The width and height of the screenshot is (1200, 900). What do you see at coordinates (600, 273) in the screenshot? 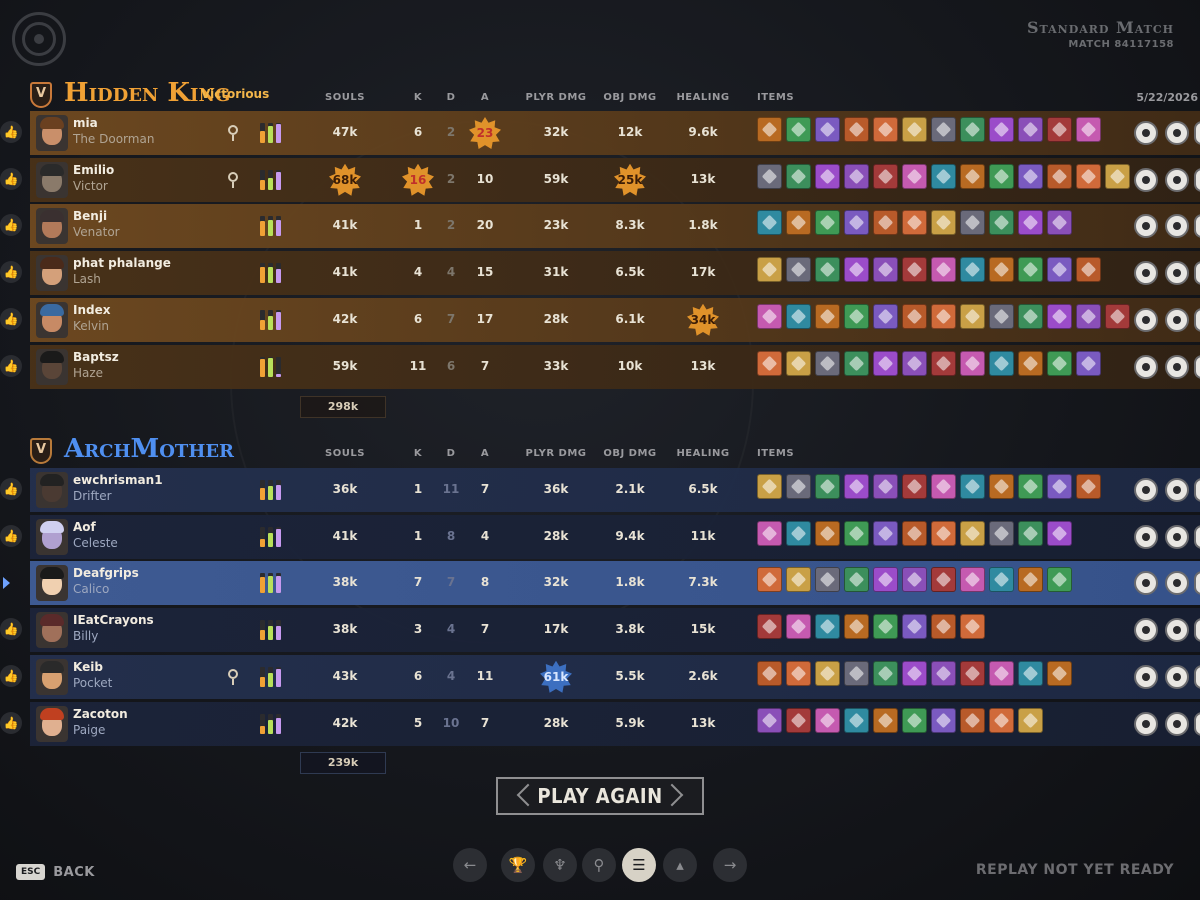
I see `player-row: 👍 phat phalange Lash 41k 4 4 15 31k 6.5k 17k` at bounding box center [600, 273].